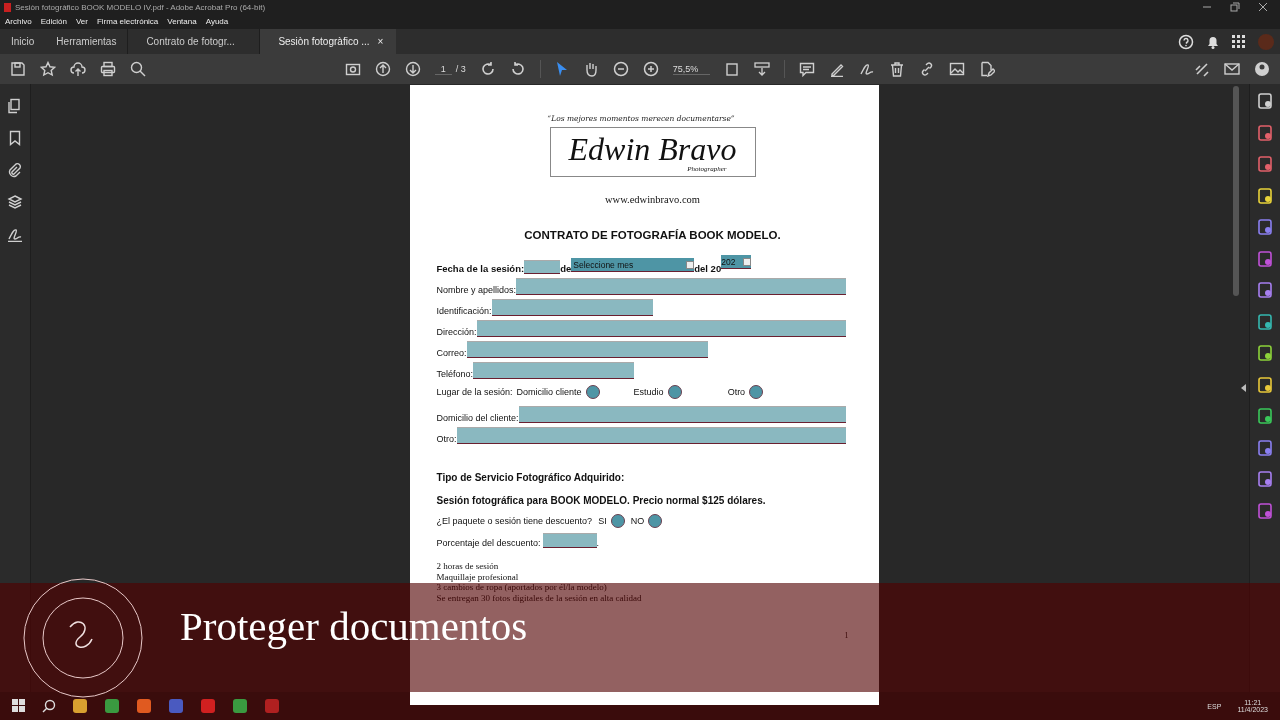 The image size is (1280, 720). What do you see at coordinates (846, 636) in the screenshot?
I see `page-number: 1` at bounding box center [846, 636].